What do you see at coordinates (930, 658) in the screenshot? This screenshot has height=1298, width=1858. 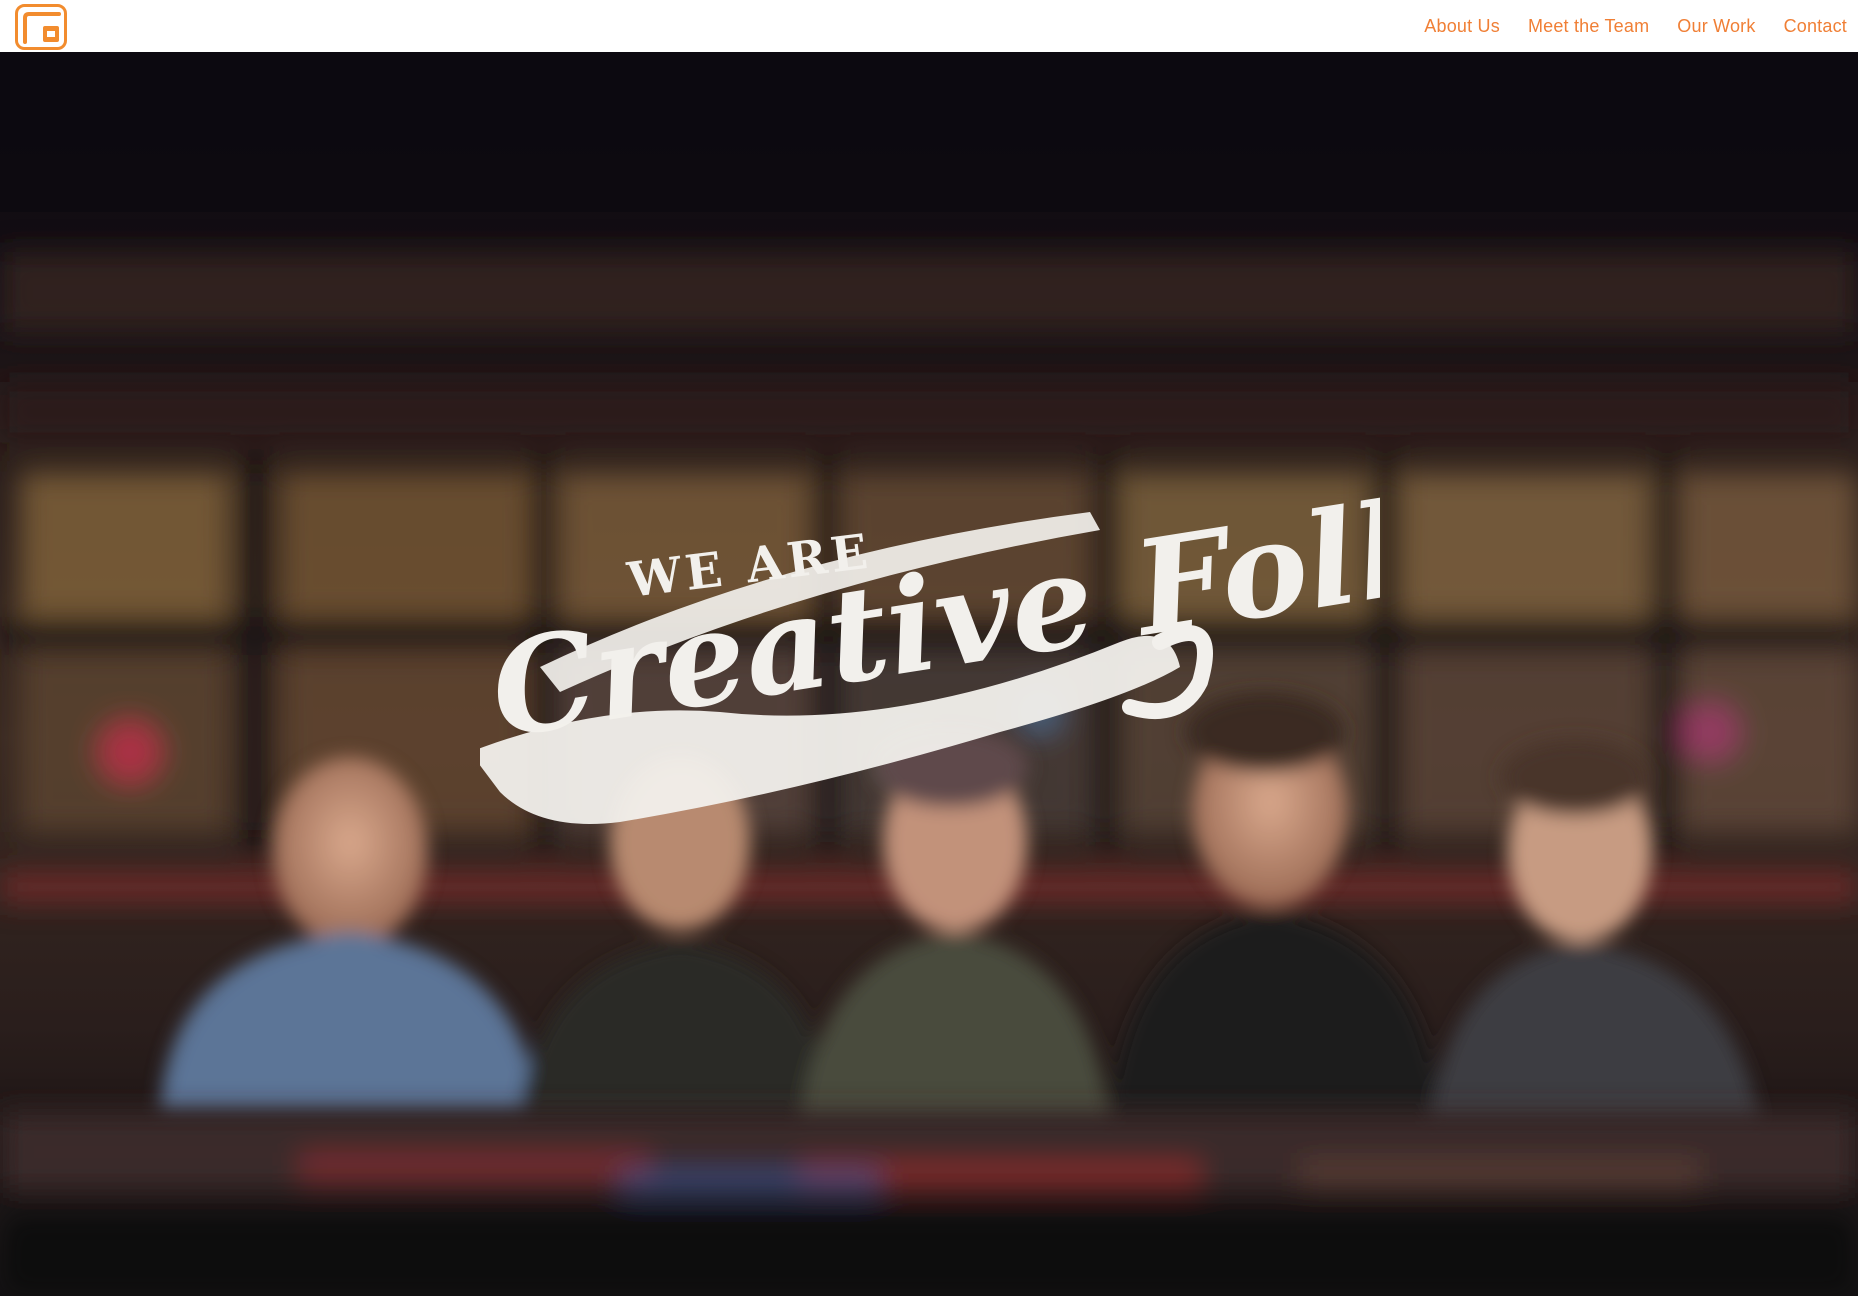 I see `hero-title-lettering: WE ARE Creative Folk` at bounding box center [930, 658].